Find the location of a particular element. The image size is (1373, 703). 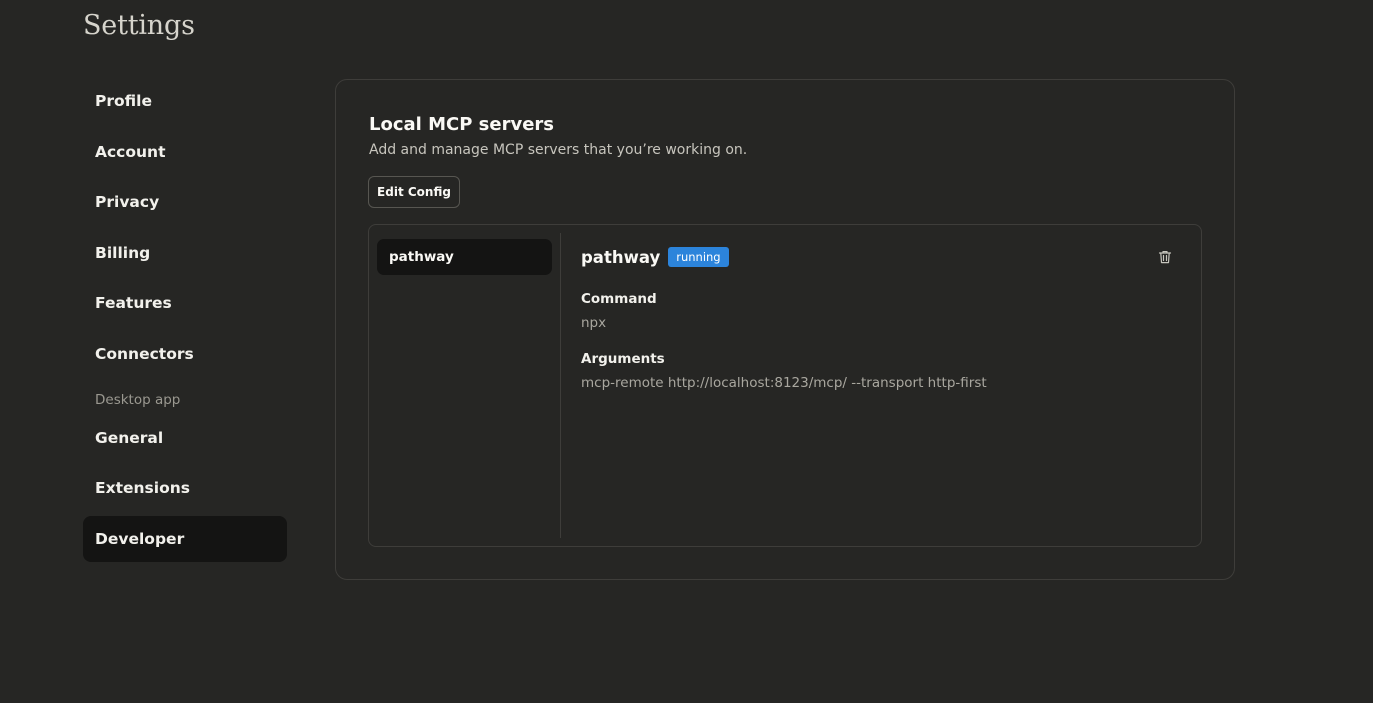

sidebar-item-features: Features is located at coordinates (185, 303).